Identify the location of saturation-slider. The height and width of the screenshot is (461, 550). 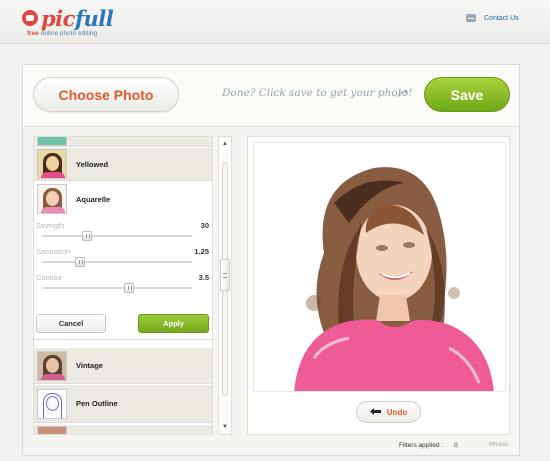
(117, 262).